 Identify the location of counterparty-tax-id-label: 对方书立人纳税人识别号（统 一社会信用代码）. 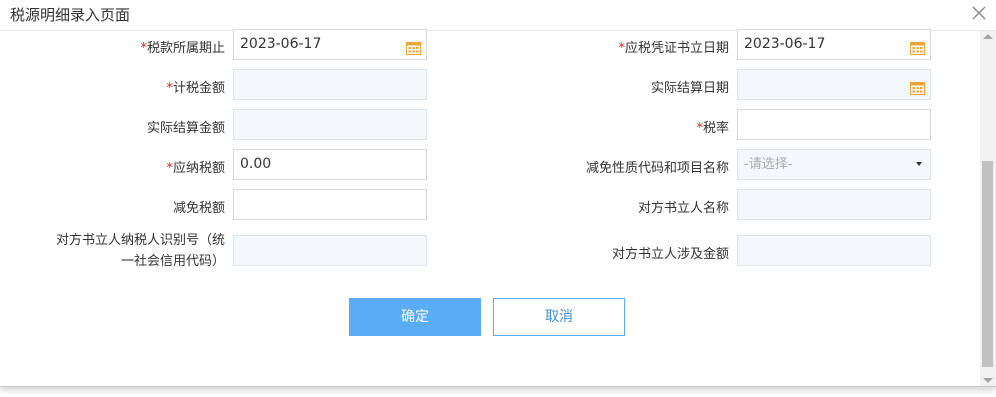
(122, 251).